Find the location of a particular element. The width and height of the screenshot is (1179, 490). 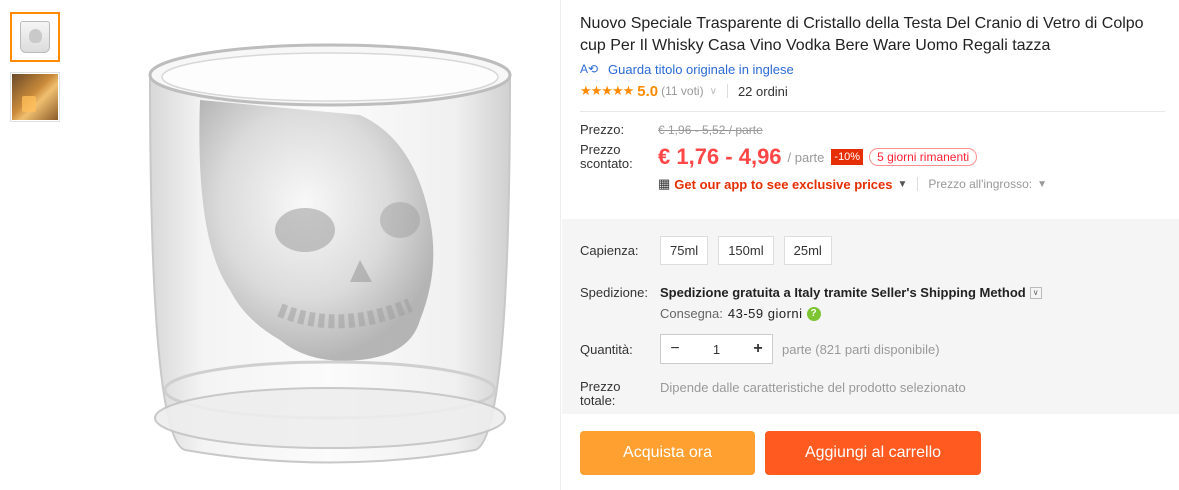

translate-icon: A⟲ is located at coordinates (589, 69).